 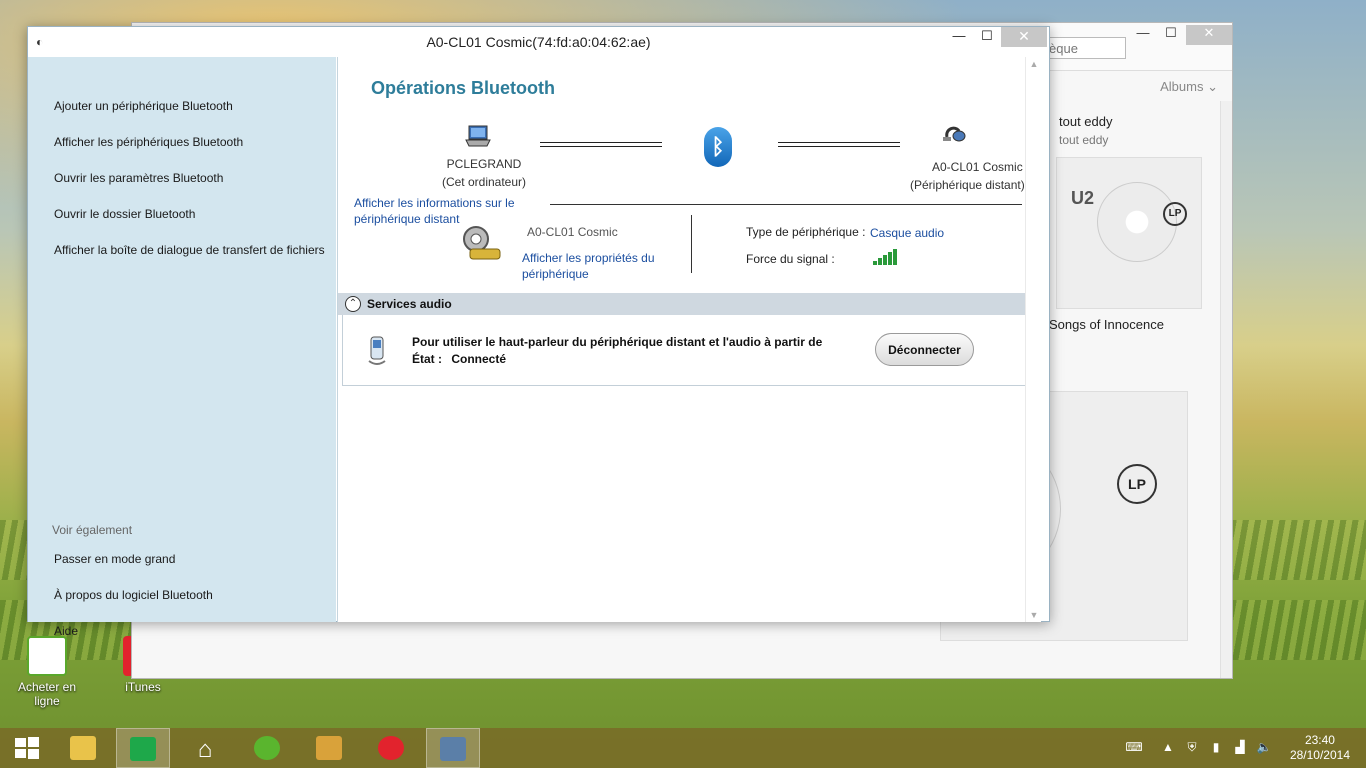 I want to click on page-title: Opérations Bluetooth, so click(x=463, y=88).